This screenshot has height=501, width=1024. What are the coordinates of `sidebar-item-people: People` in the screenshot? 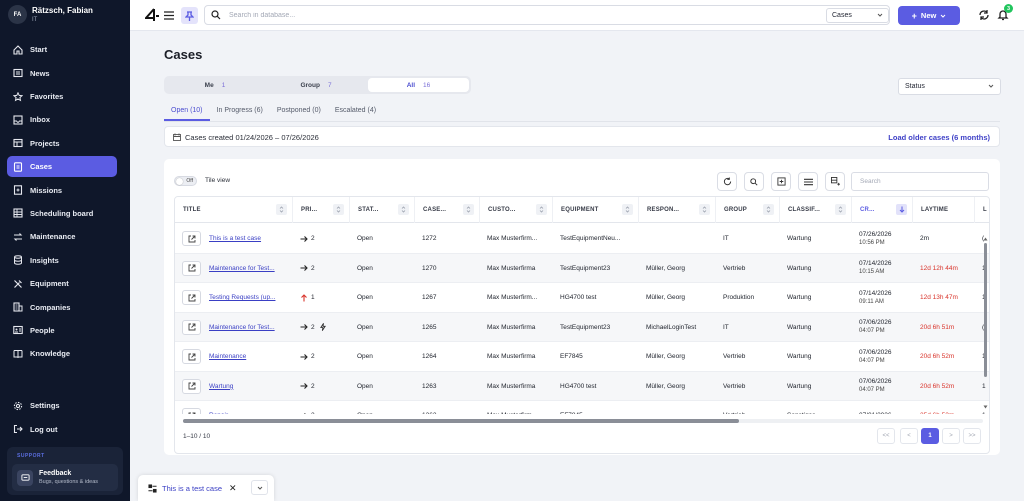 It's located at (62, 331).